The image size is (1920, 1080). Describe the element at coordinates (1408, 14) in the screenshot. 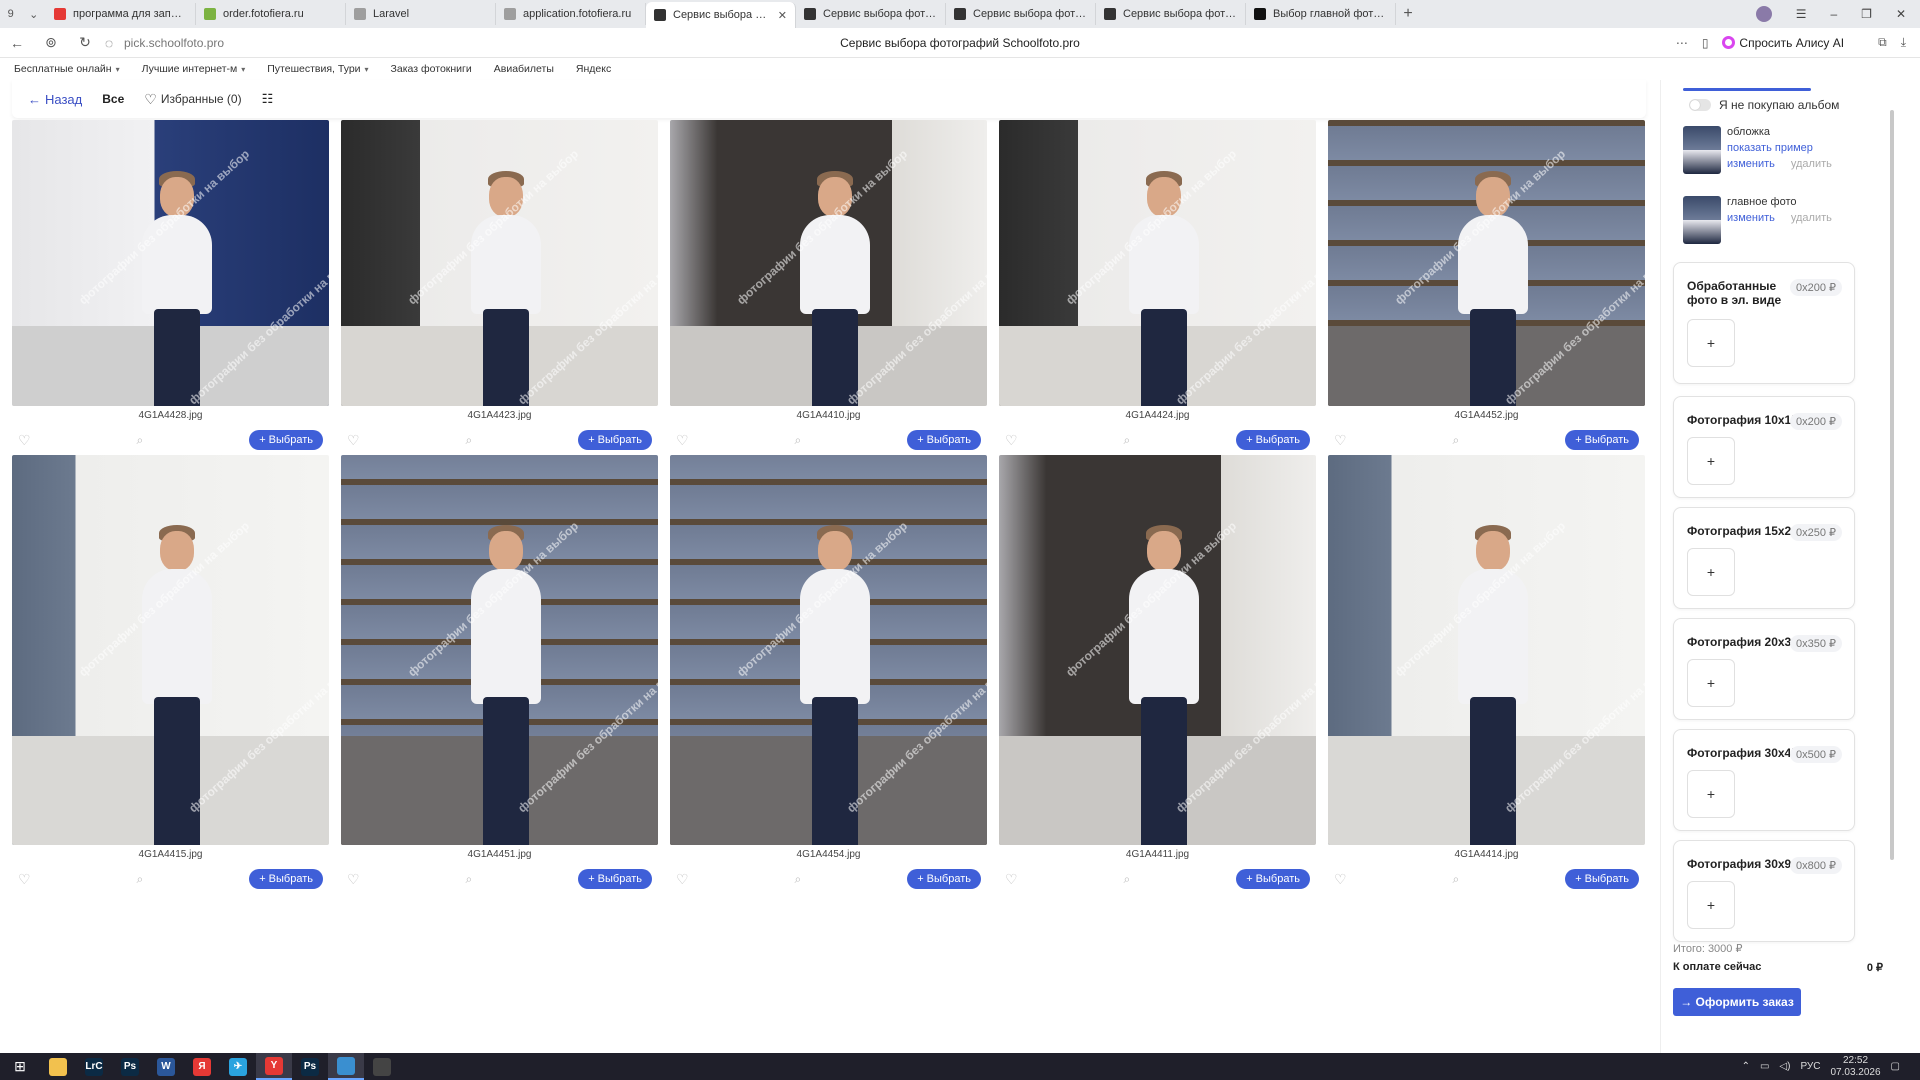

I see `new-tab-button: +` at that location.